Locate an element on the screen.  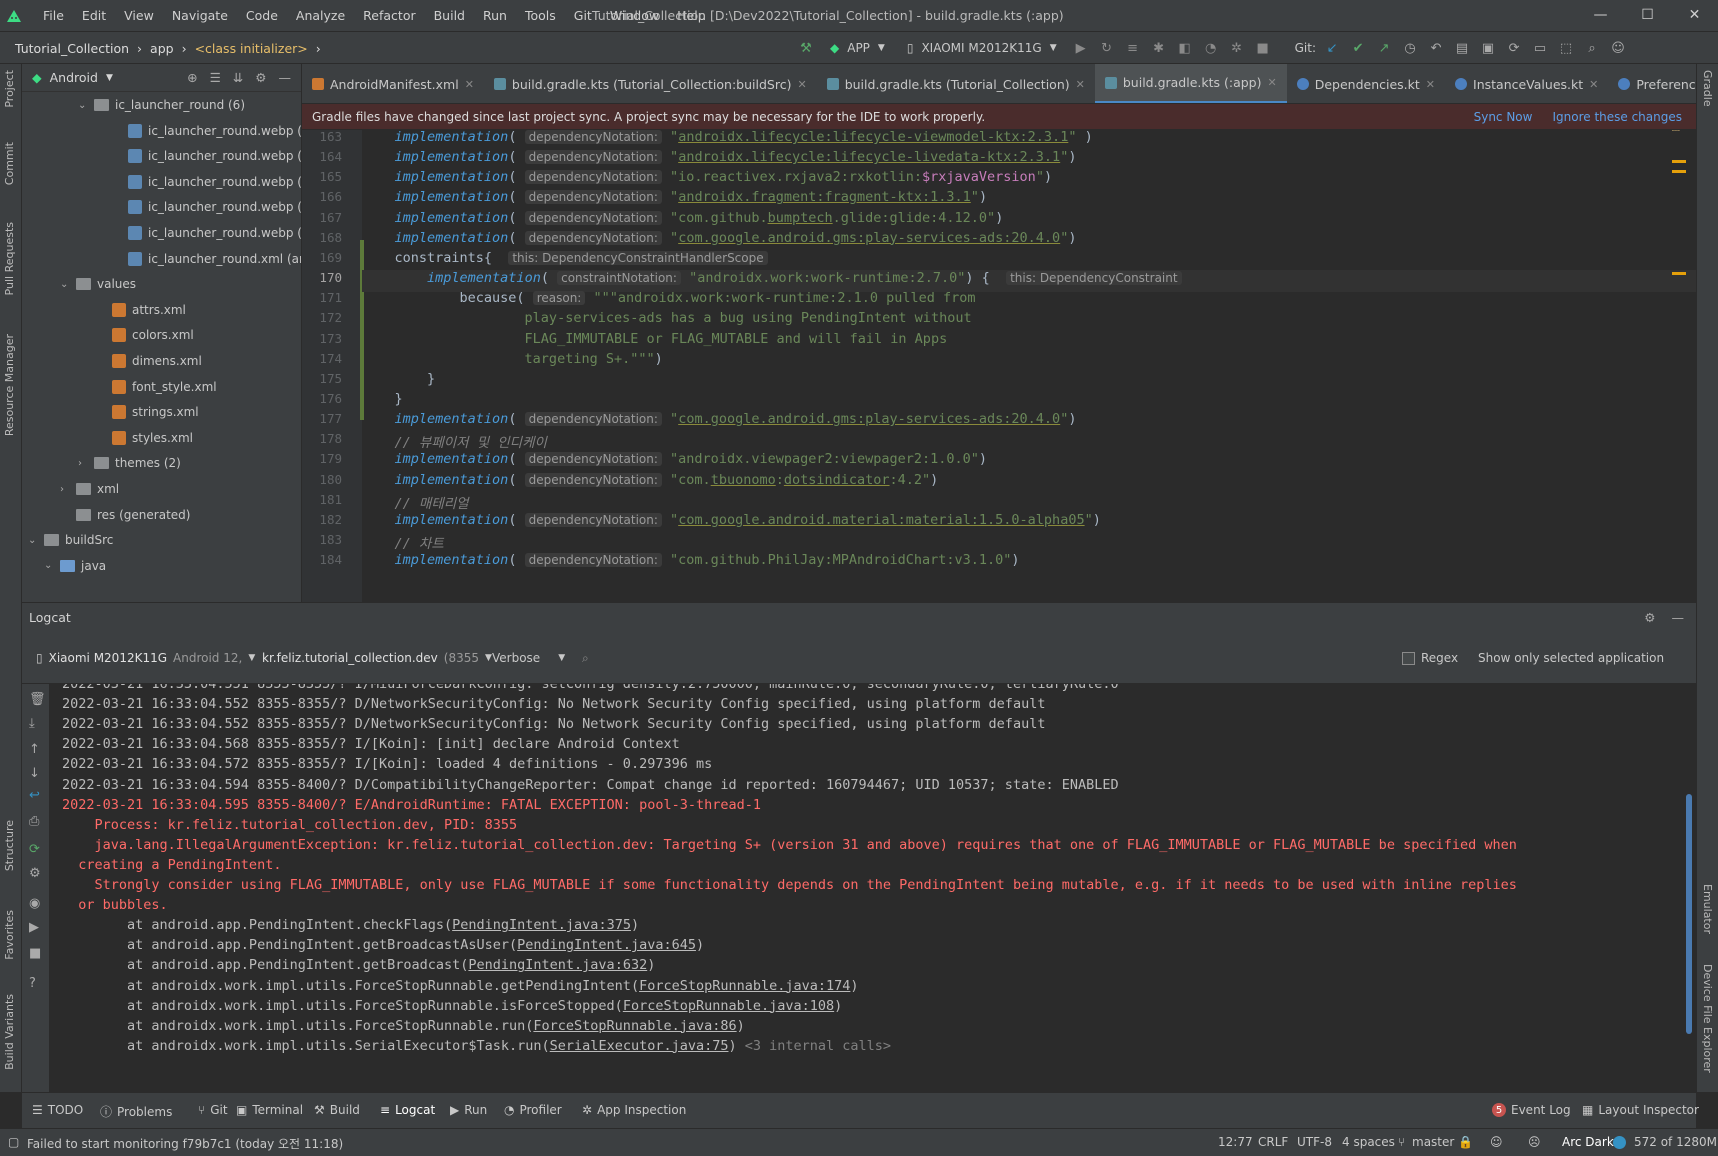
editor-tab: AndroidManifest.xml ✕ is located at coordinates (393, 83).